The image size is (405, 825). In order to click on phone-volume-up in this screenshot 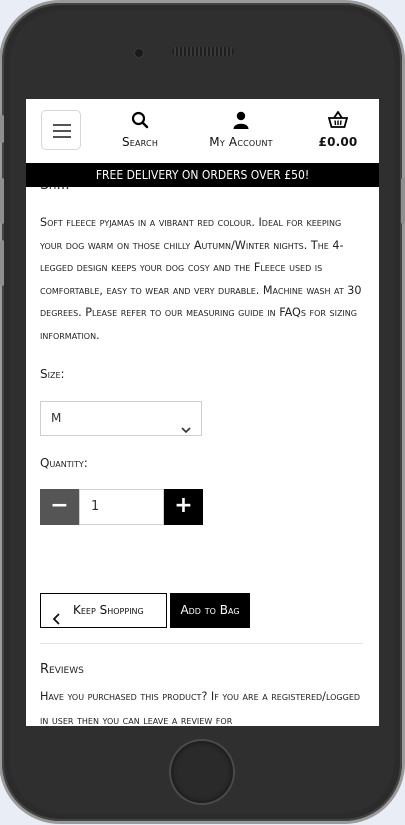, I will do `click(2, 201)`.